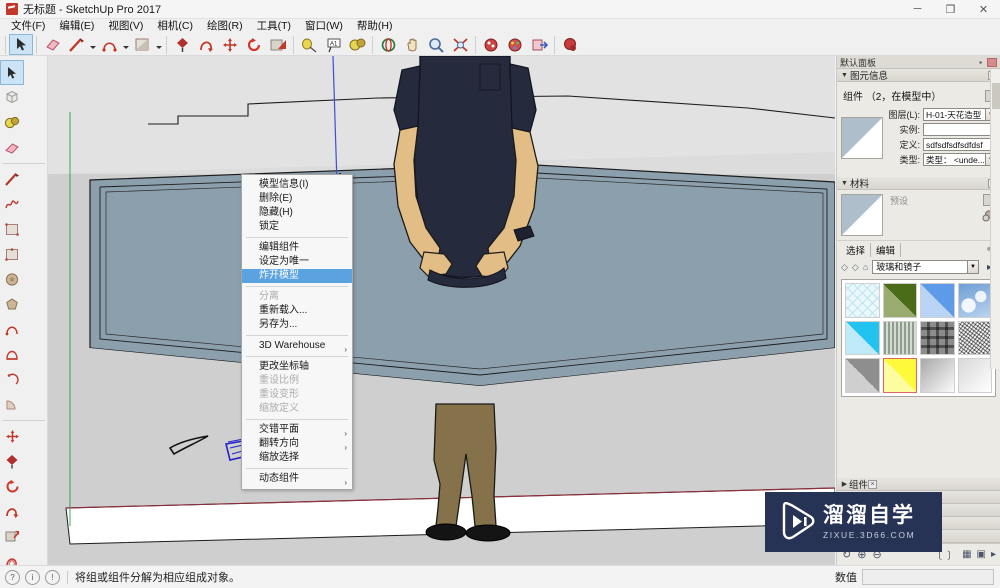 The image size is (1000, 588). I want to click on pie-tool-button, so click(12, 404).